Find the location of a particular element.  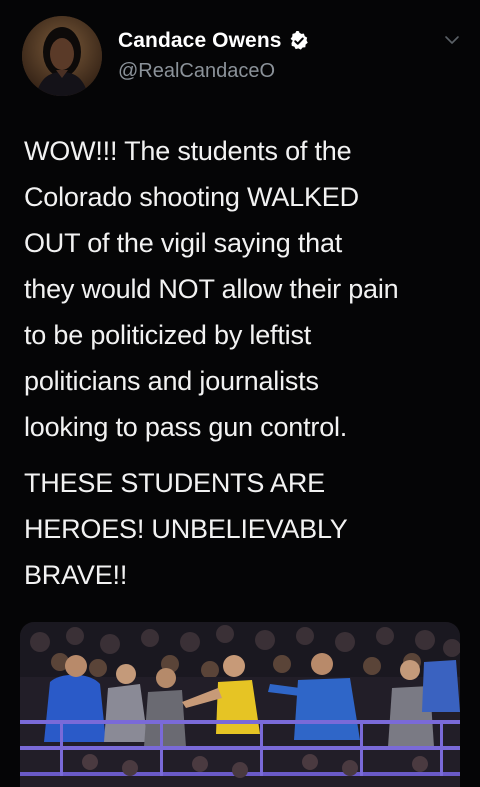

user-handle: @RealCandaceO is located at coordinates (213, 71).